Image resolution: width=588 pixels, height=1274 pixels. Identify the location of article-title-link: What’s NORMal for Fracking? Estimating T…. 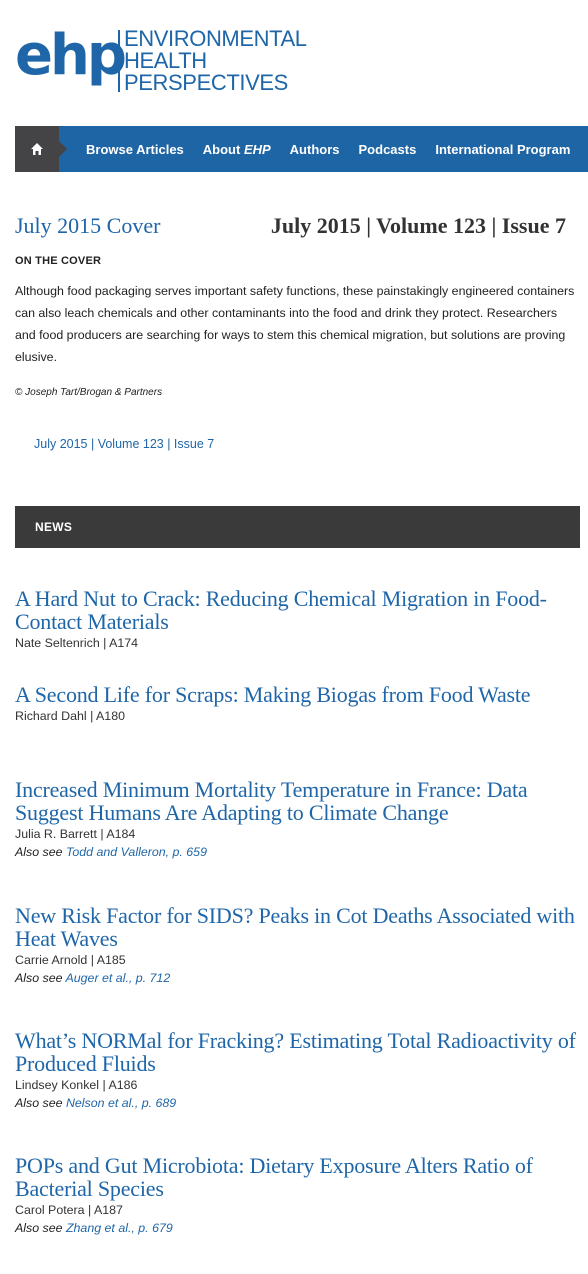
(297, 1052).